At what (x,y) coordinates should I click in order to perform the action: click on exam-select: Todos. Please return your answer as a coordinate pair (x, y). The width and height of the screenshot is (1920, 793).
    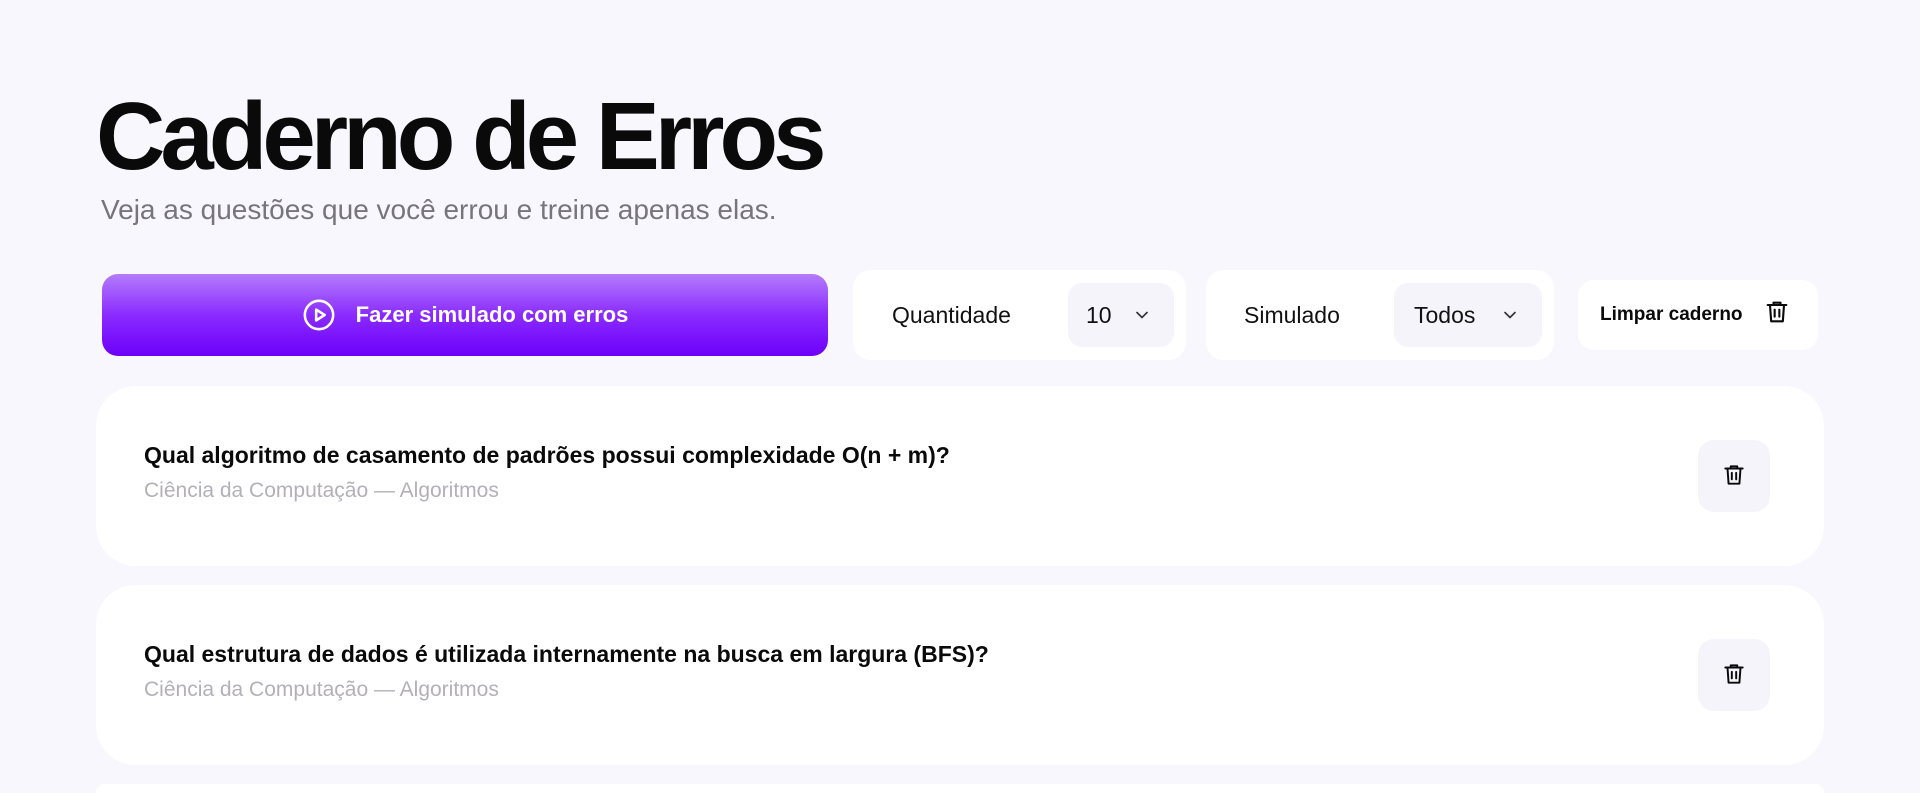
    Looking at the image, I should click on (1468, 315).